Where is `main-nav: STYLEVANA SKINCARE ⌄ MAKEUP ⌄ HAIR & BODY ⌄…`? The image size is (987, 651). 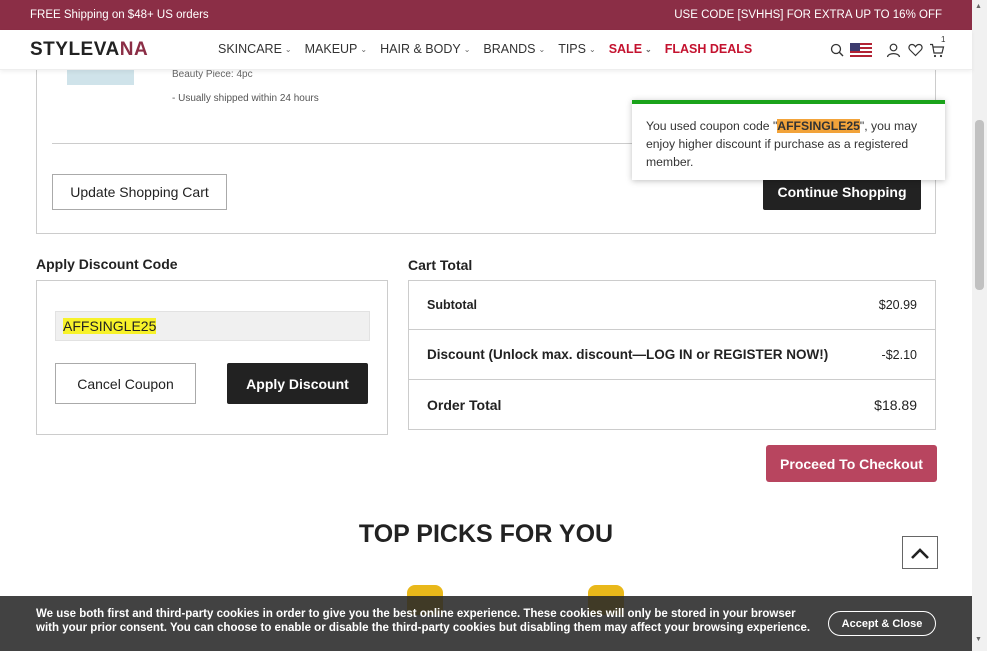
main-nav: STYLEVANA SKINCARE ⌄ MAKEUP ⌄ HAIR & BODY ⌄… is located at coordinates (486, 50).